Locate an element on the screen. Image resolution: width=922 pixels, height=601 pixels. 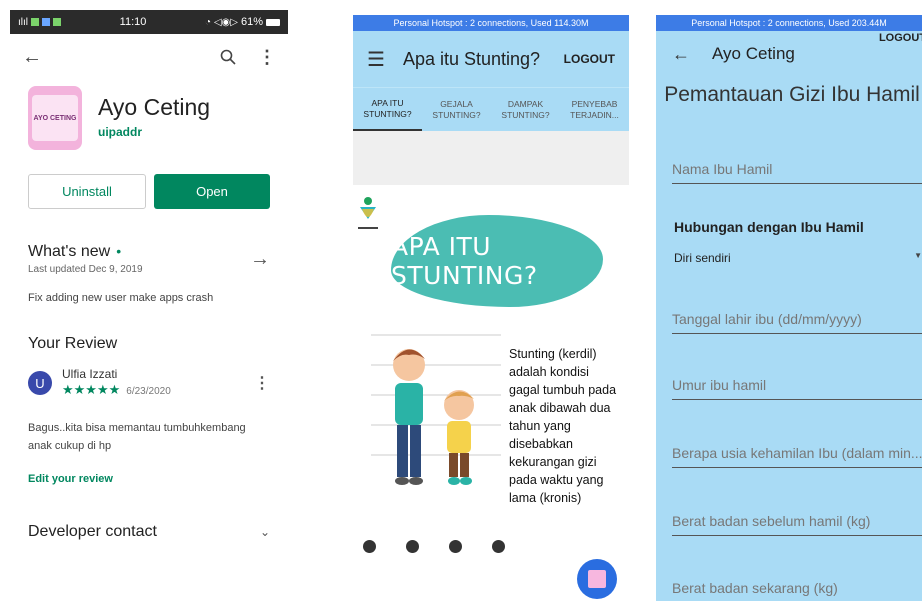
web-icon is located at coordinates (369, 546).